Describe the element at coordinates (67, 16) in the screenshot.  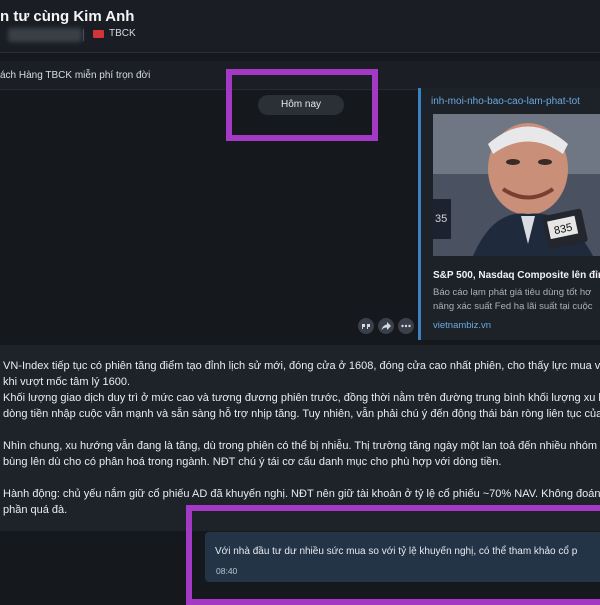
I see `chat-title: n tư cùng Kim Anh` at that location.